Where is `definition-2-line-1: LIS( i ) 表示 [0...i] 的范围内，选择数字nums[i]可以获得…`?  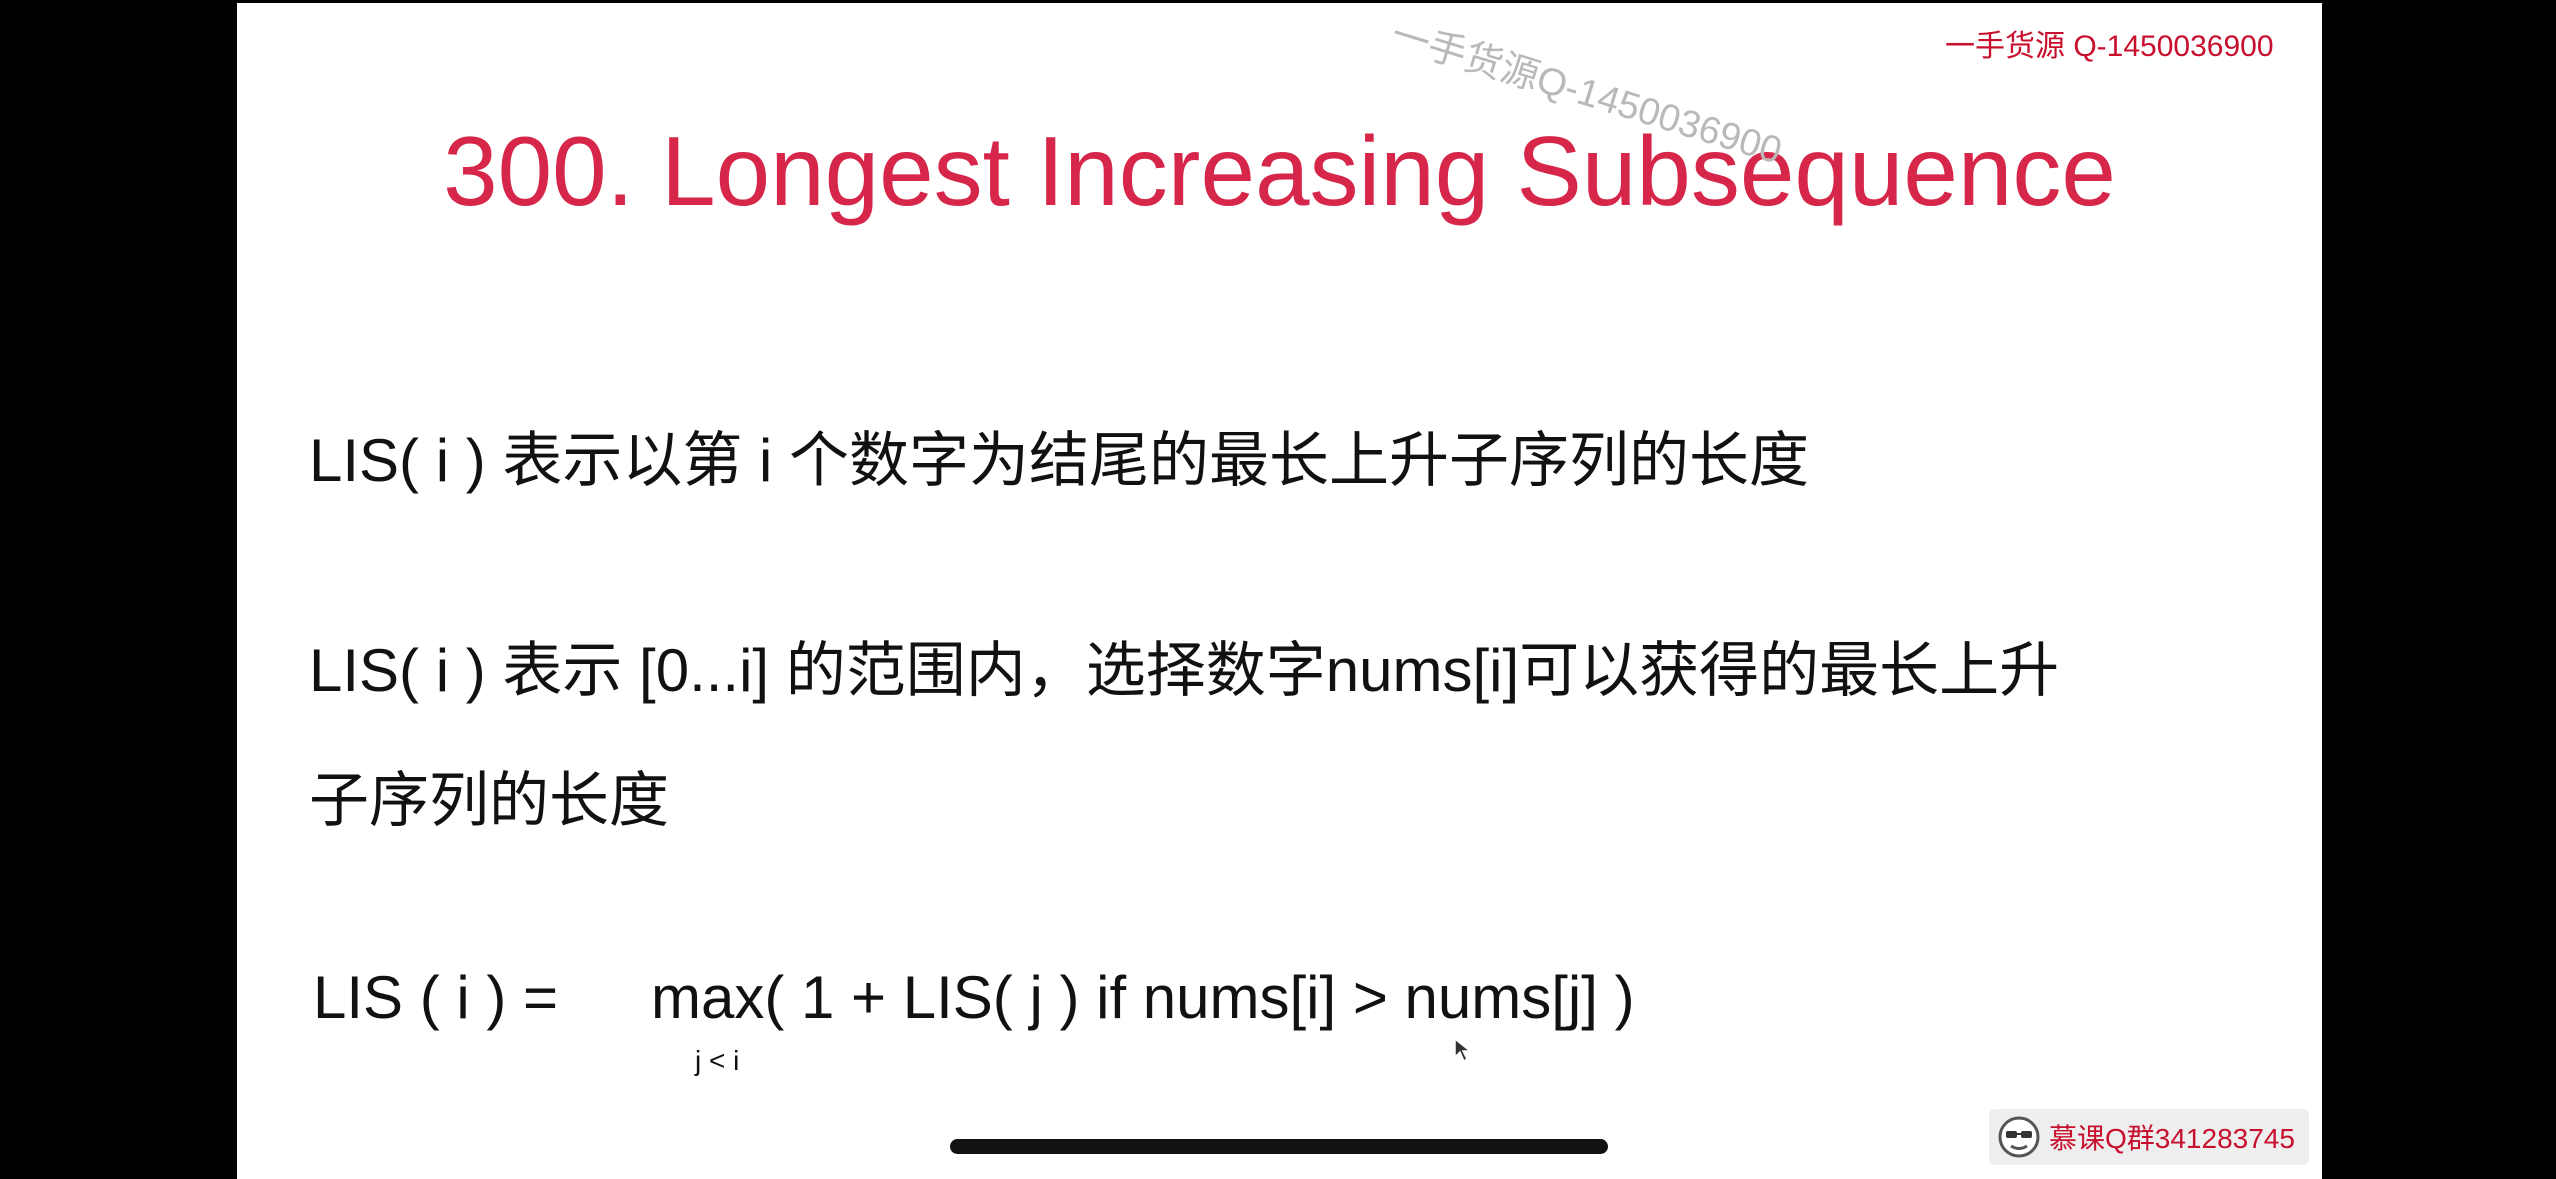 definition-2-line-1: LIS( i ) 表示 [0...i] 的范围内，选择数字nums[i]可以获得… is located at coordinates (1184, 670).